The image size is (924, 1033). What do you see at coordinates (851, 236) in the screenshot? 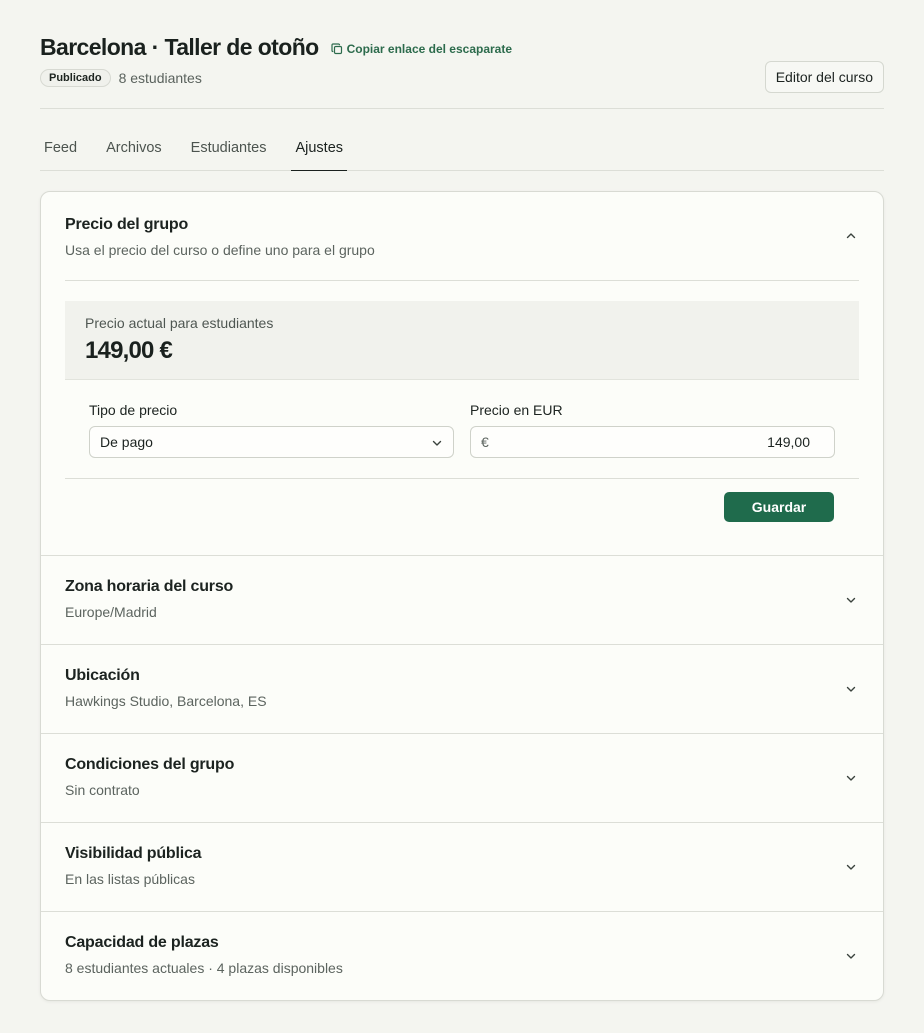
I see `chevron-up-icon` at bounding box center [851, 236].